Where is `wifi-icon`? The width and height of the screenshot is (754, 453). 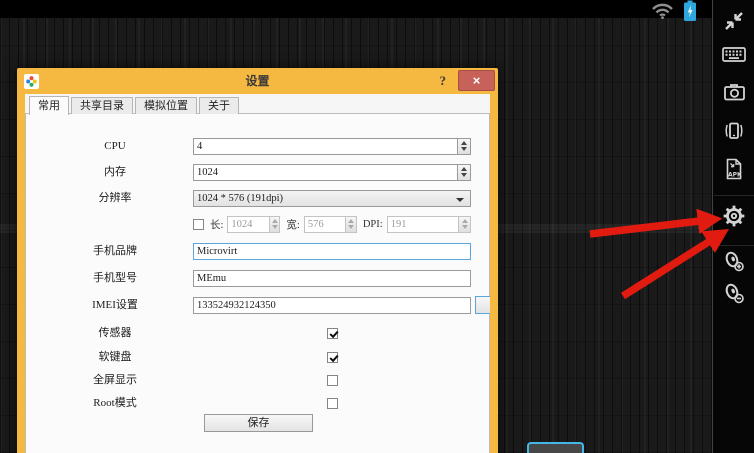
wifi-icon is located at coordinates (662, 13).